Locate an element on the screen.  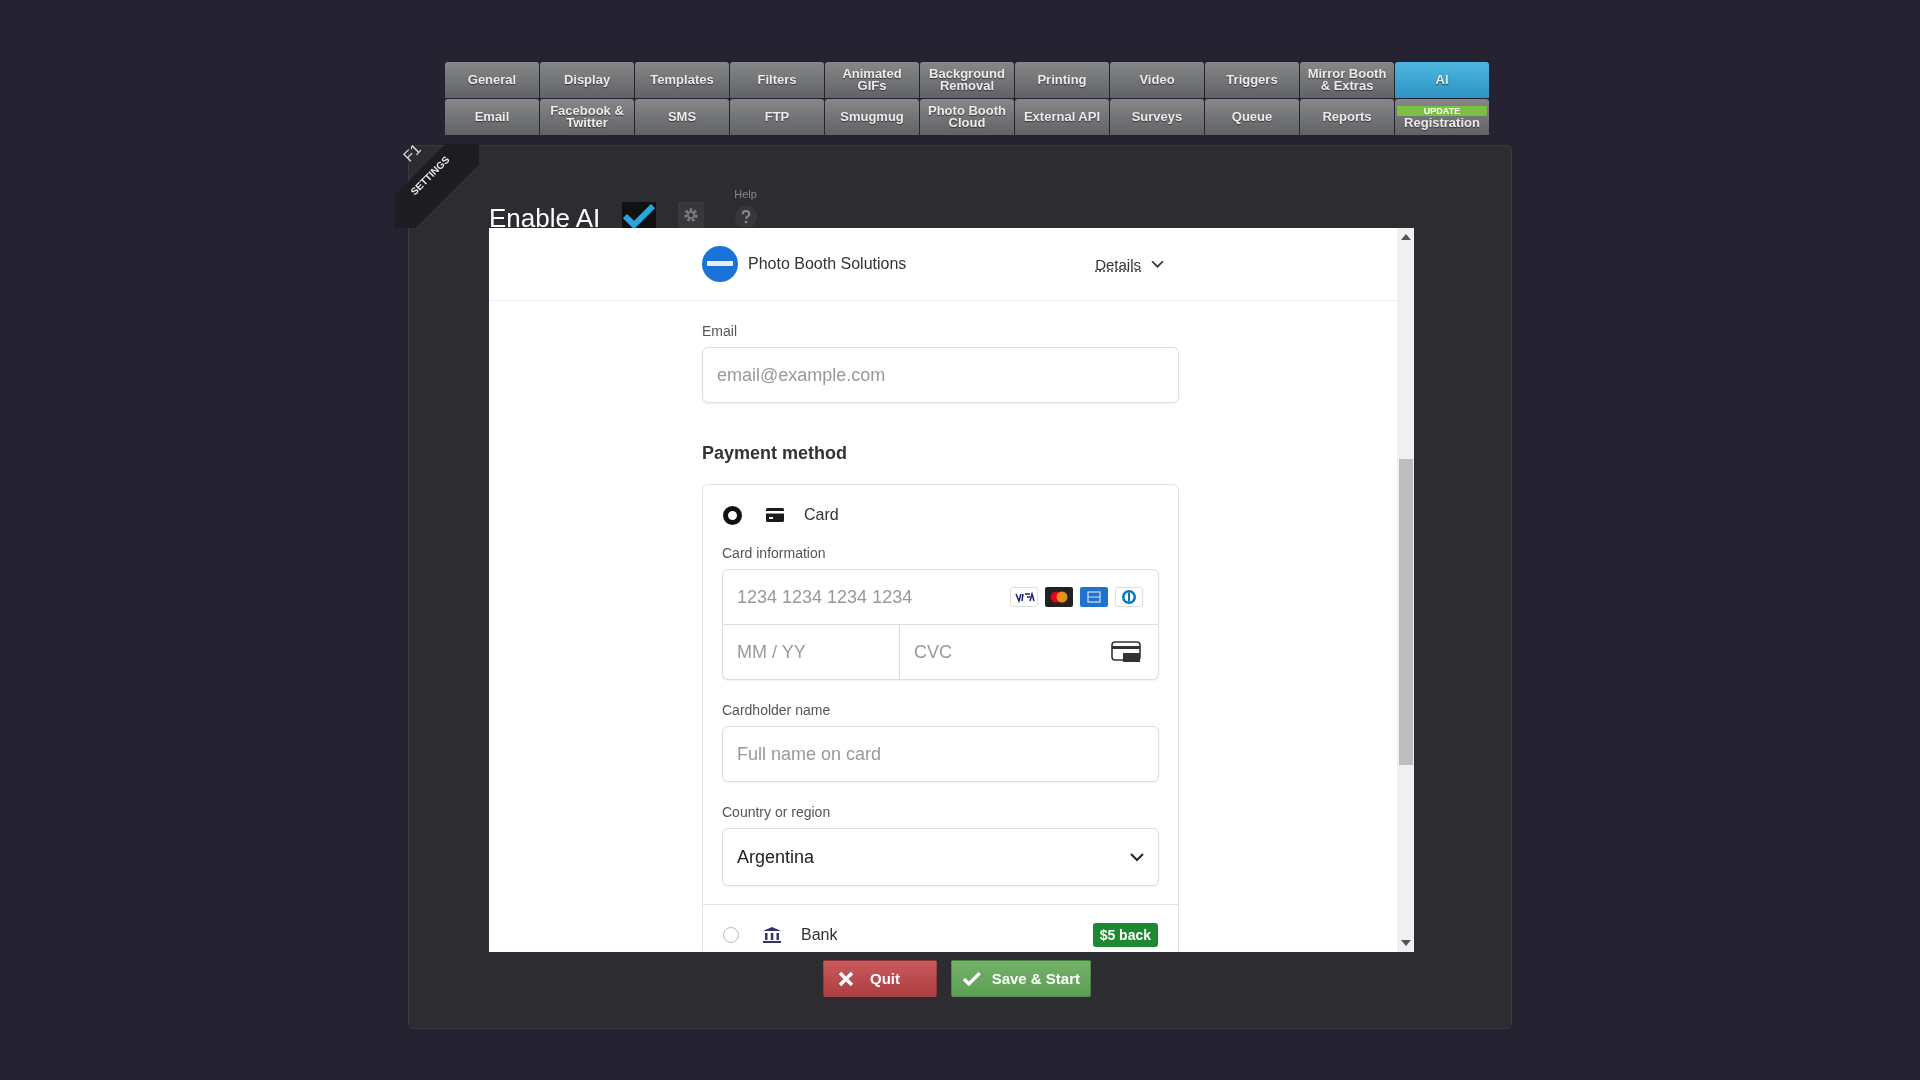
settings-tab: External API is located at coordinates (1062, 117).